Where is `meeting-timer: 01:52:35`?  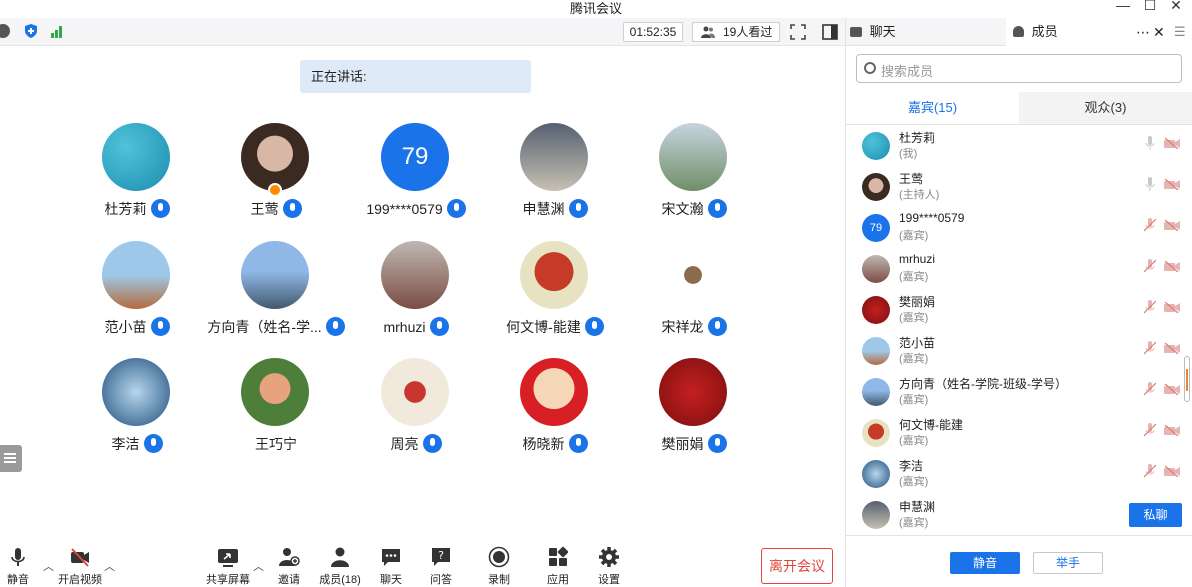 meeting-timer: 01:52:35 is located at coordinates (653, 32).